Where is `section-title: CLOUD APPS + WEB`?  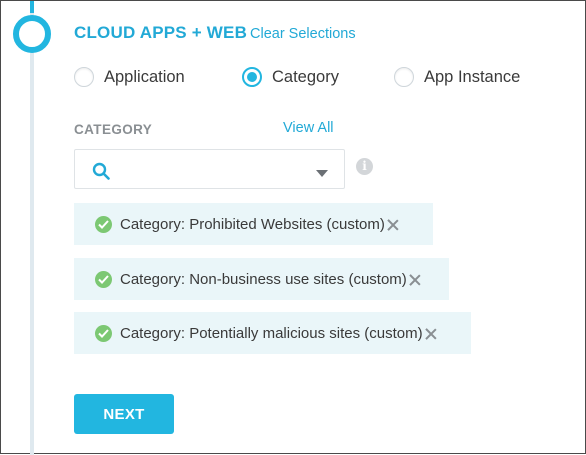
section-title: CLOUD APPS + WEB is located at coordinates (161, 32).